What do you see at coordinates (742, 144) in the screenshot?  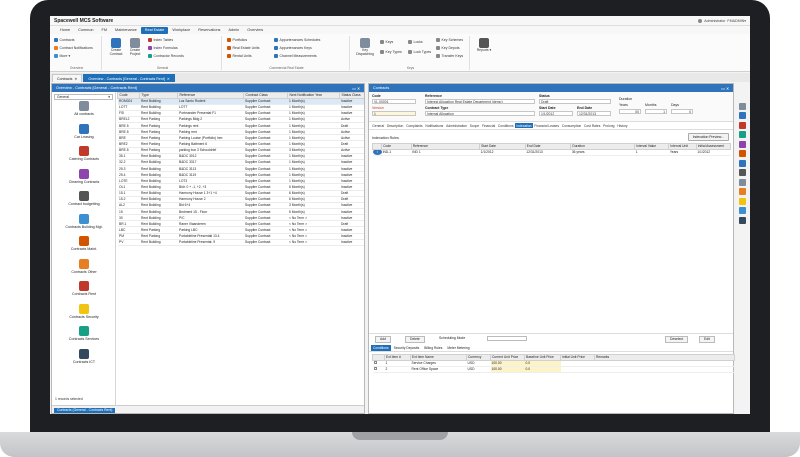 I see `settings-icon` at bounding box center [742, 144].